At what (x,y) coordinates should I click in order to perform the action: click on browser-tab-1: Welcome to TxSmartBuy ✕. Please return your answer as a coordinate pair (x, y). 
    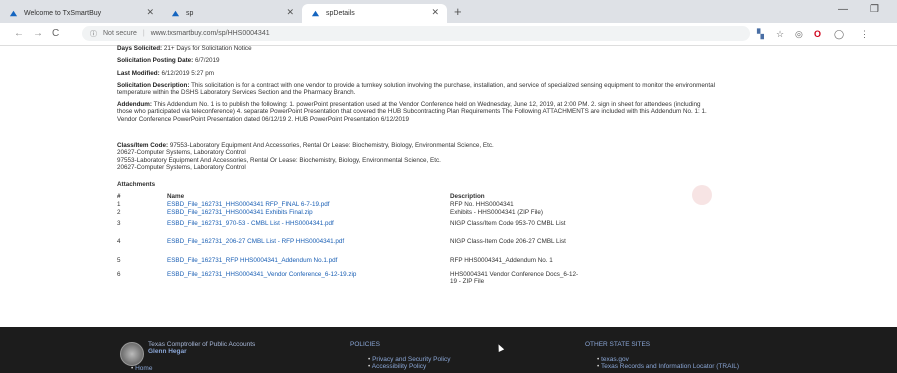
    Looking at the image, I should click on (81, 13).